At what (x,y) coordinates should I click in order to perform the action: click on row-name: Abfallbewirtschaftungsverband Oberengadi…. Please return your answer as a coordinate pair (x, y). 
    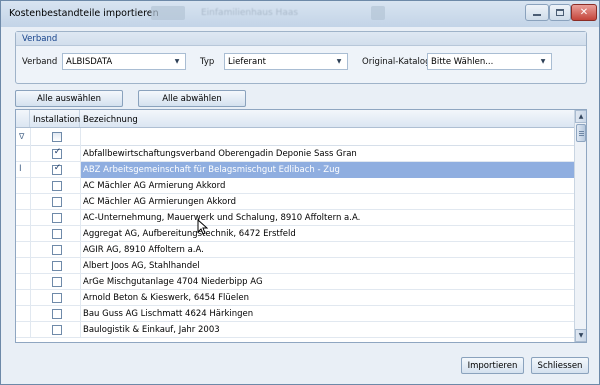
    Looking at the image, I should click on (220, 154).